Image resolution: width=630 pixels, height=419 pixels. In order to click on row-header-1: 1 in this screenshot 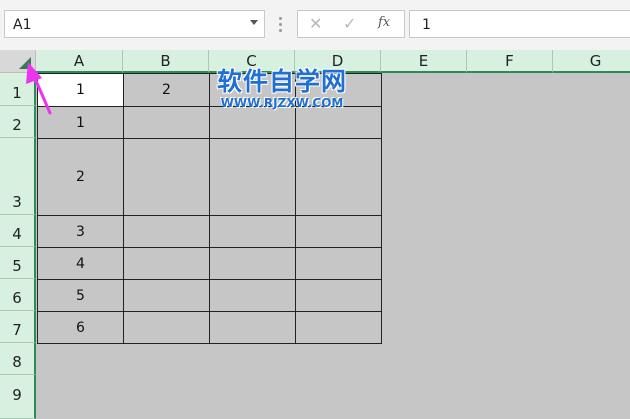, I will do `click(18, 89)`.